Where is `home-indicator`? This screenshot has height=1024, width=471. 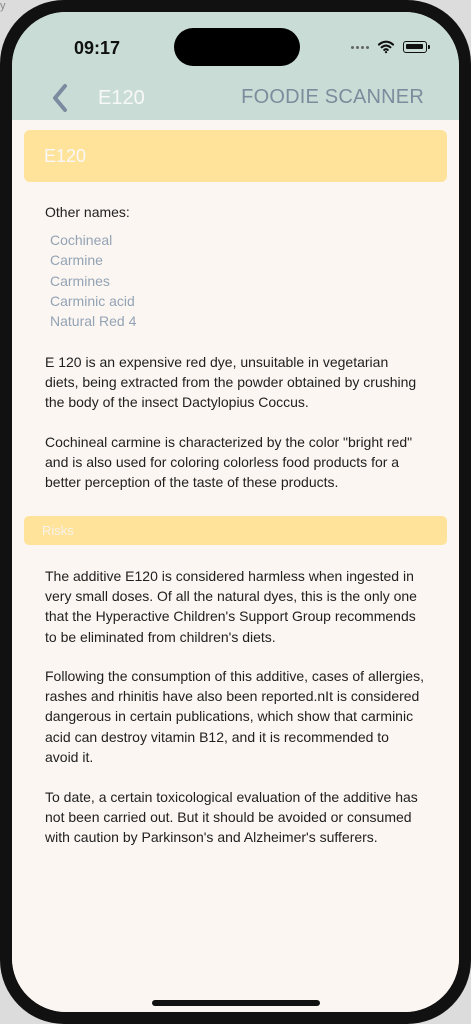 home-indicator is located at coordinates (235, 1003).